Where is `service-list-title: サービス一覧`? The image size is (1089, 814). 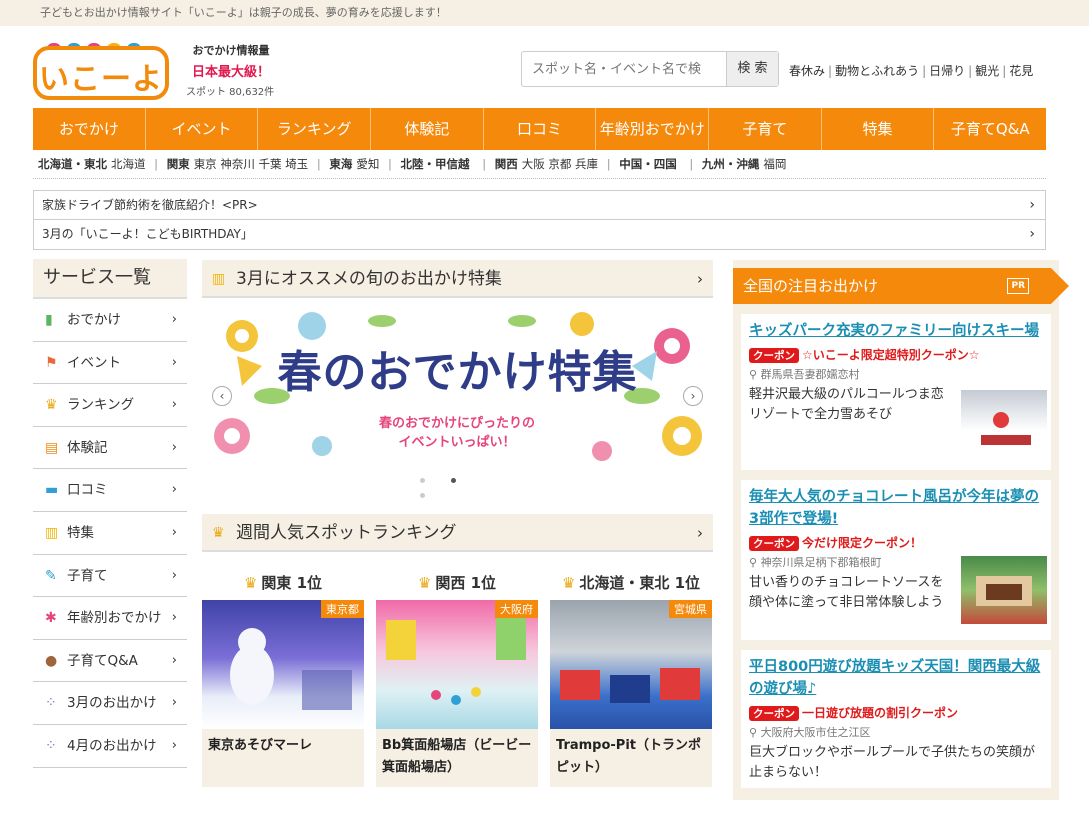
service-list-title: サービス一覧 is located at coordinates (110, 279).